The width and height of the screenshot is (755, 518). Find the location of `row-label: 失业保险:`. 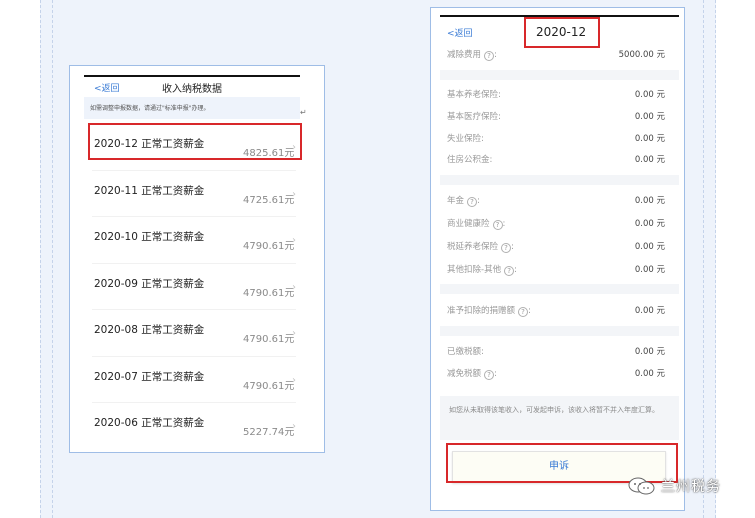

row-label: 失业保险: is located at coordinates (465, 139).